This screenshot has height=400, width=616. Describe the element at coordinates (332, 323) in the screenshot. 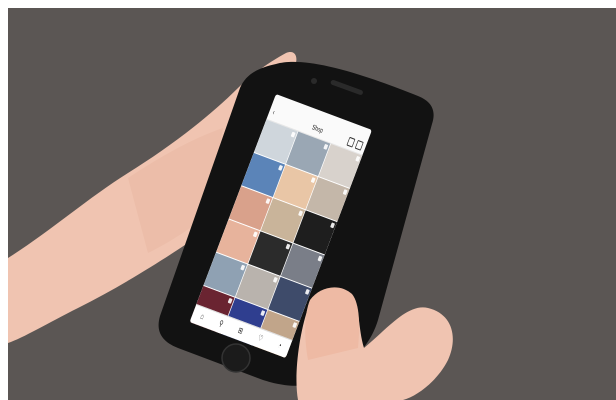

I see `right-thumb` at that location.